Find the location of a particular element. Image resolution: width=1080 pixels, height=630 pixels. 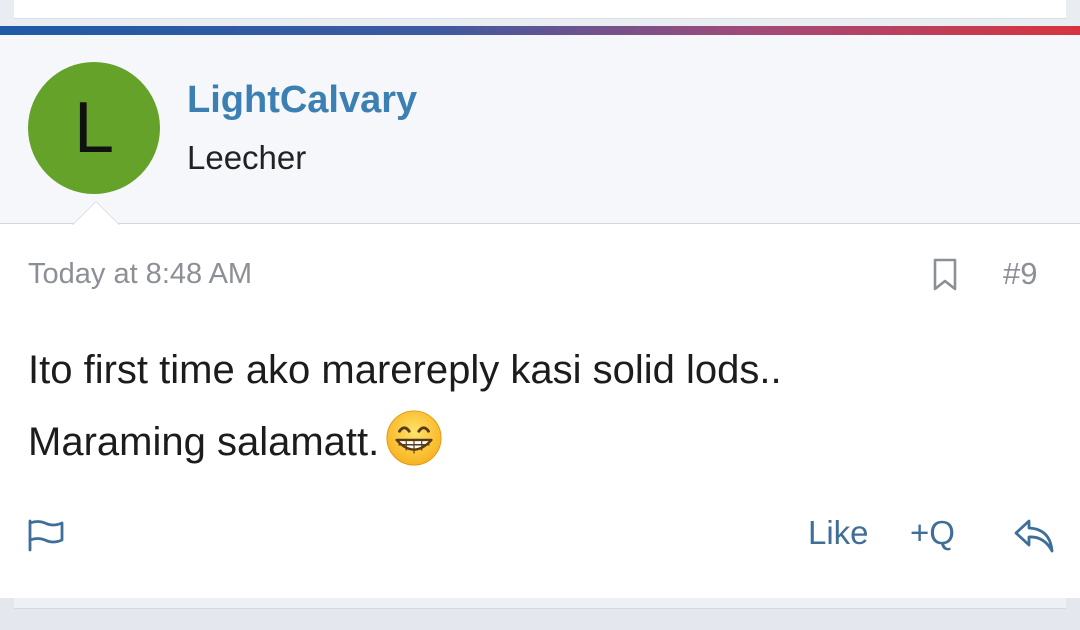

user-title: Leecher is located at coordinates (247, 157).